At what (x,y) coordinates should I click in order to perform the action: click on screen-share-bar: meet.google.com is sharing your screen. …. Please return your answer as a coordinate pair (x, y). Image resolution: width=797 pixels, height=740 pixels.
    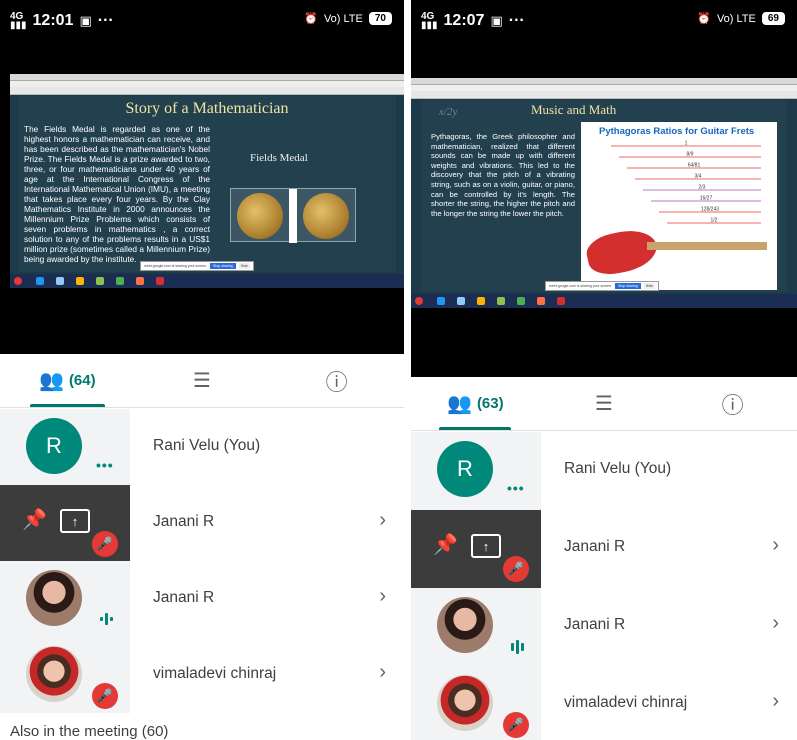
    Looking at the image, I should click on (197, 266).